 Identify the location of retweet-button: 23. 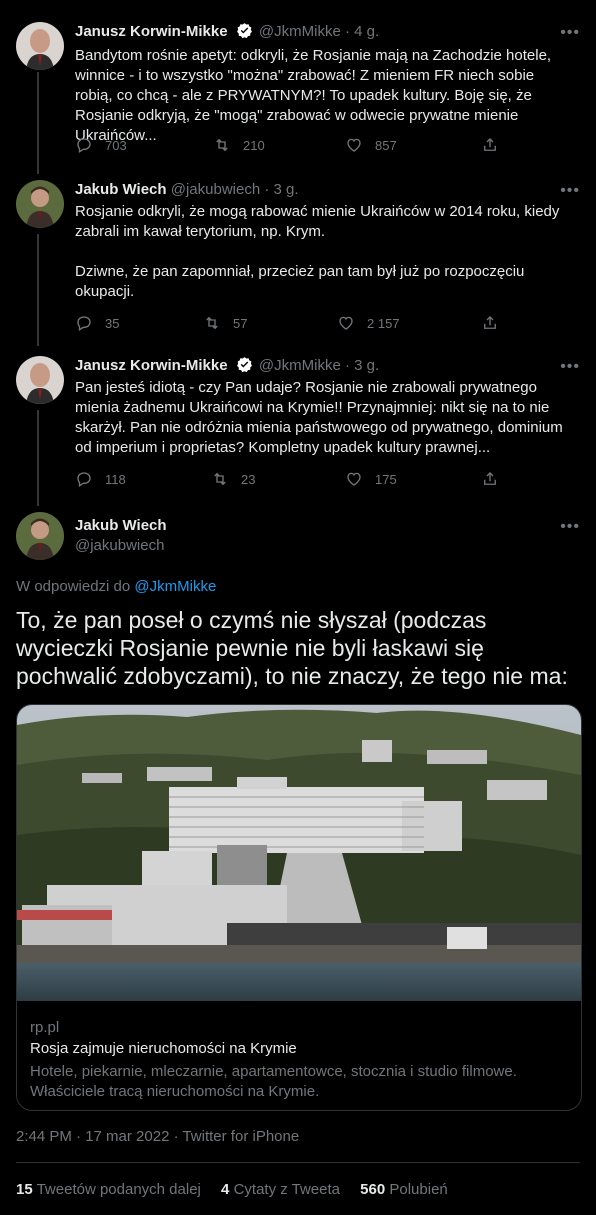
(233, 479).